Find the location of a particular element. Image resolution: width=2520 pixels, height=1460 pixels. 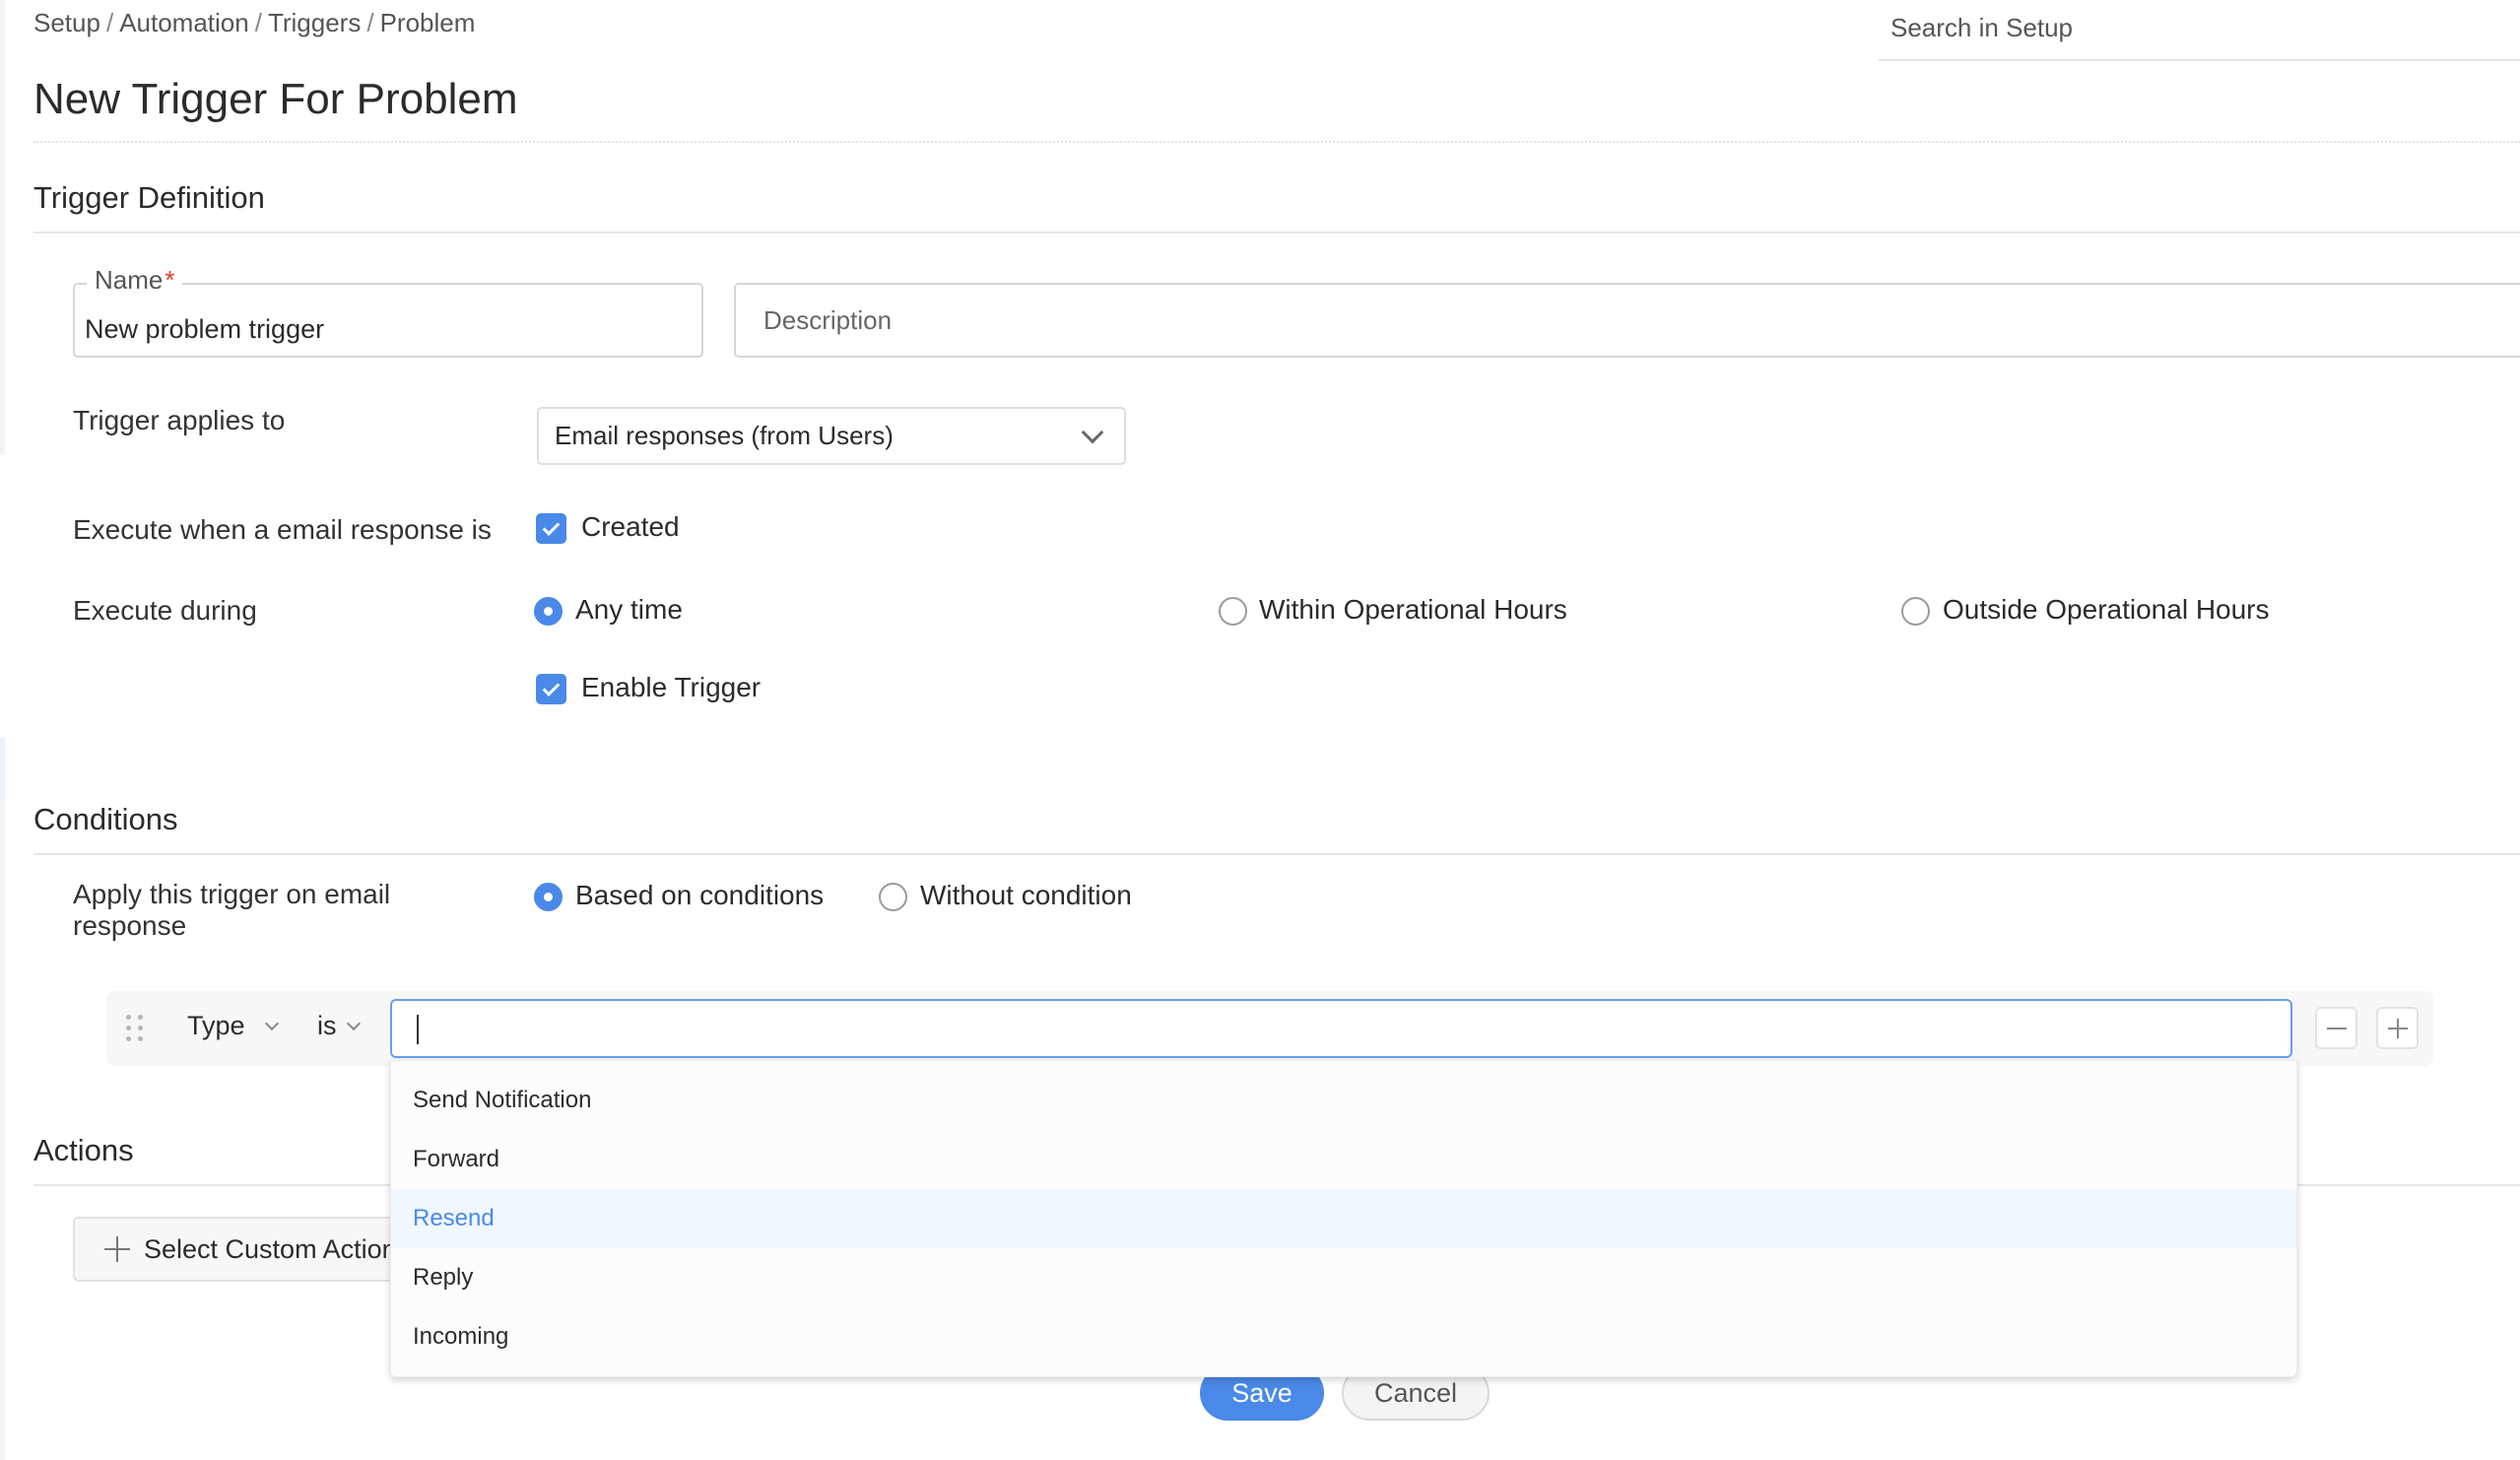

enable-trigger-checkbox is located at coordinates (551, 689).